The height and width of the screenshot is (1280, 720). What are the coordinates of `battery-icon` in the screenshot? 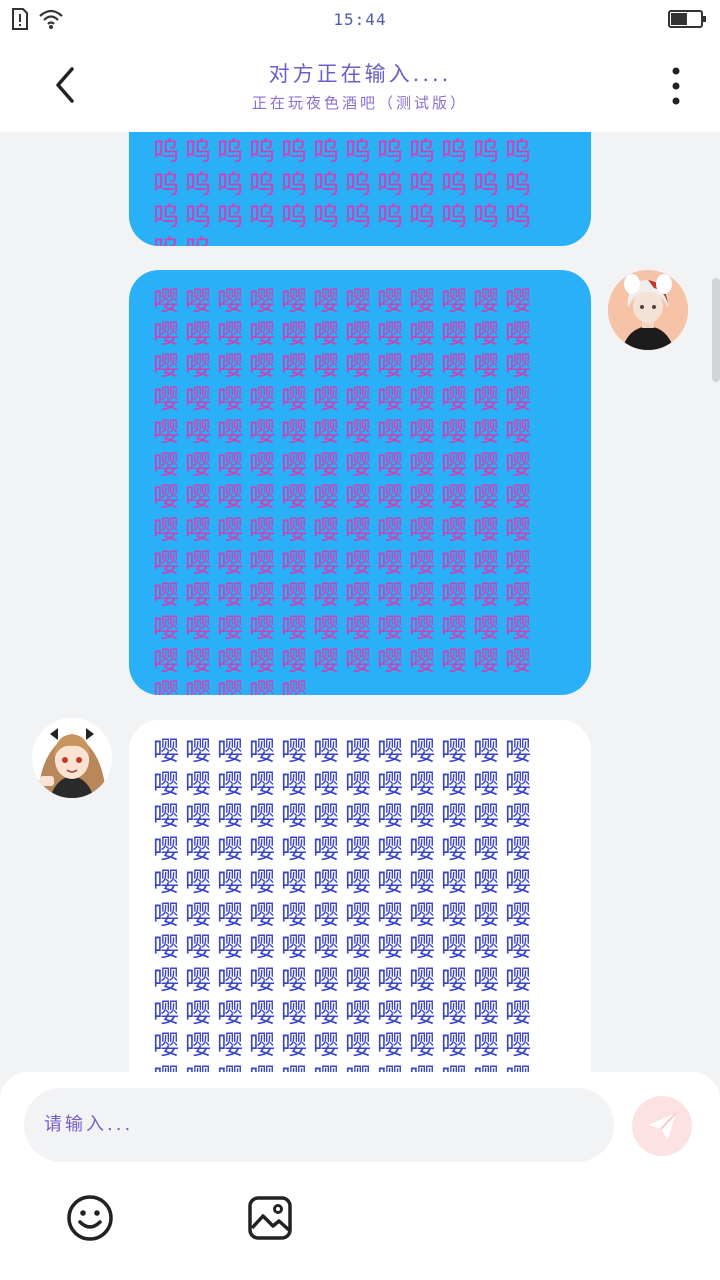 It's located at (688, 21).